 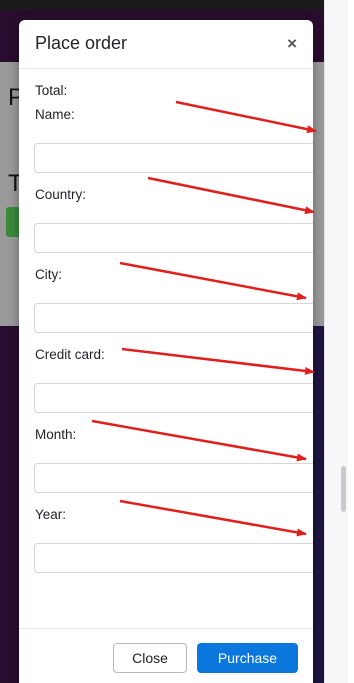 I want to click on city-field, so click(x=173, y=318).